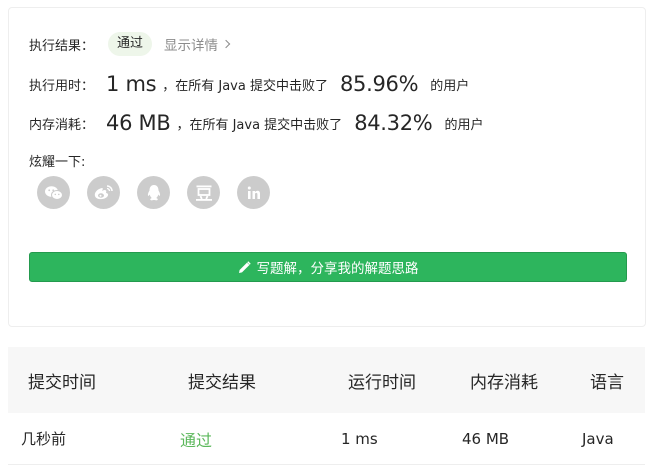 The width and height of the screenshot is (658, 472). I want to click on runtime-percent: 85.96%, so click(379, 84).